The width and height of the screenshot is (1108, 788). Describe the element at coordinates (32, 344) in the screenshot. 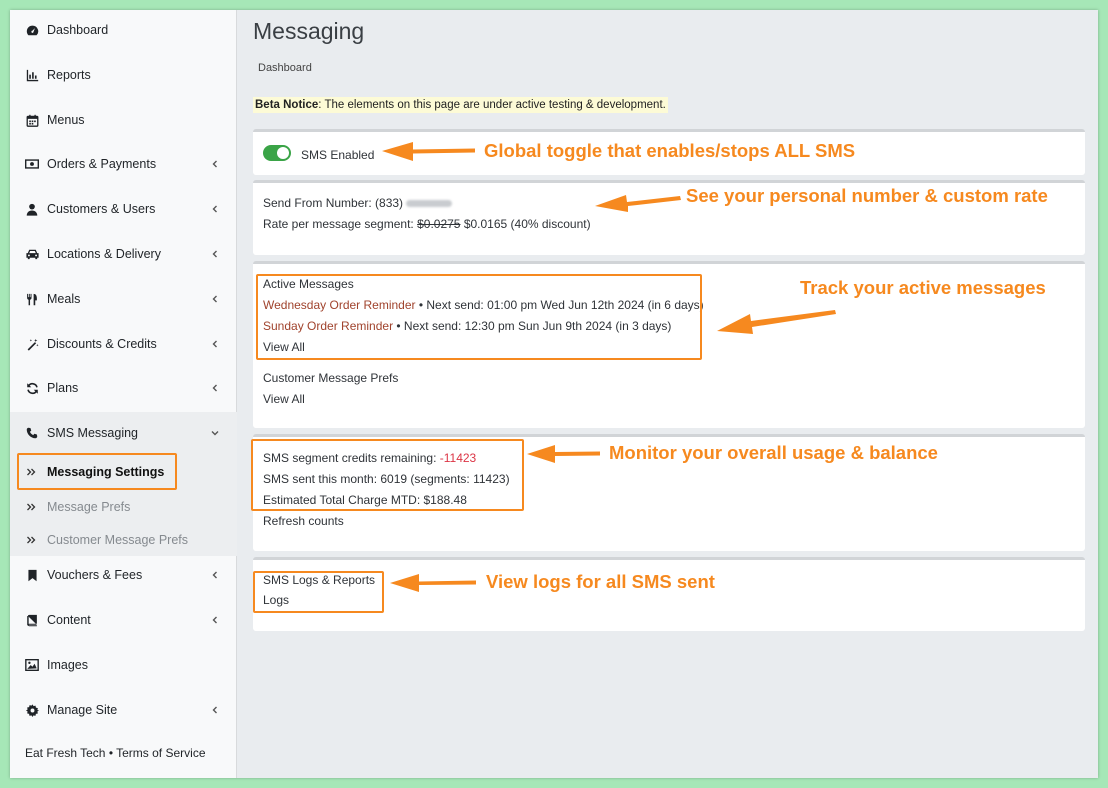

I see `magic-wand-icon` at that location.